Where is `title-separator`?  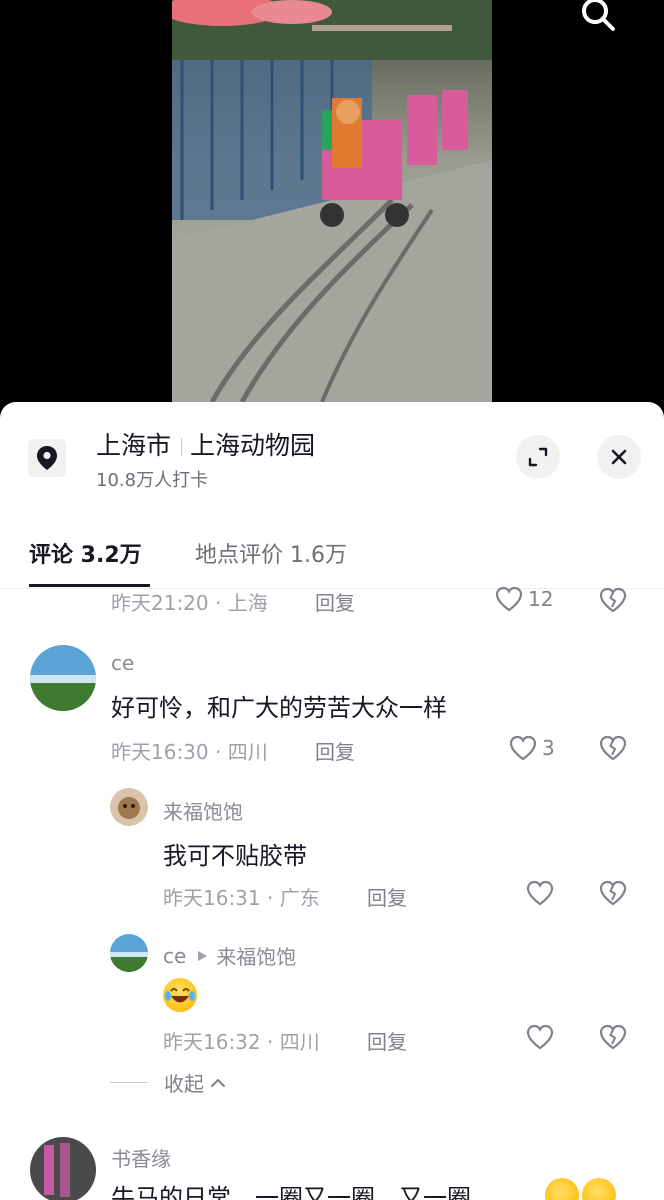
title-separator is located at coordinates (182, 447).